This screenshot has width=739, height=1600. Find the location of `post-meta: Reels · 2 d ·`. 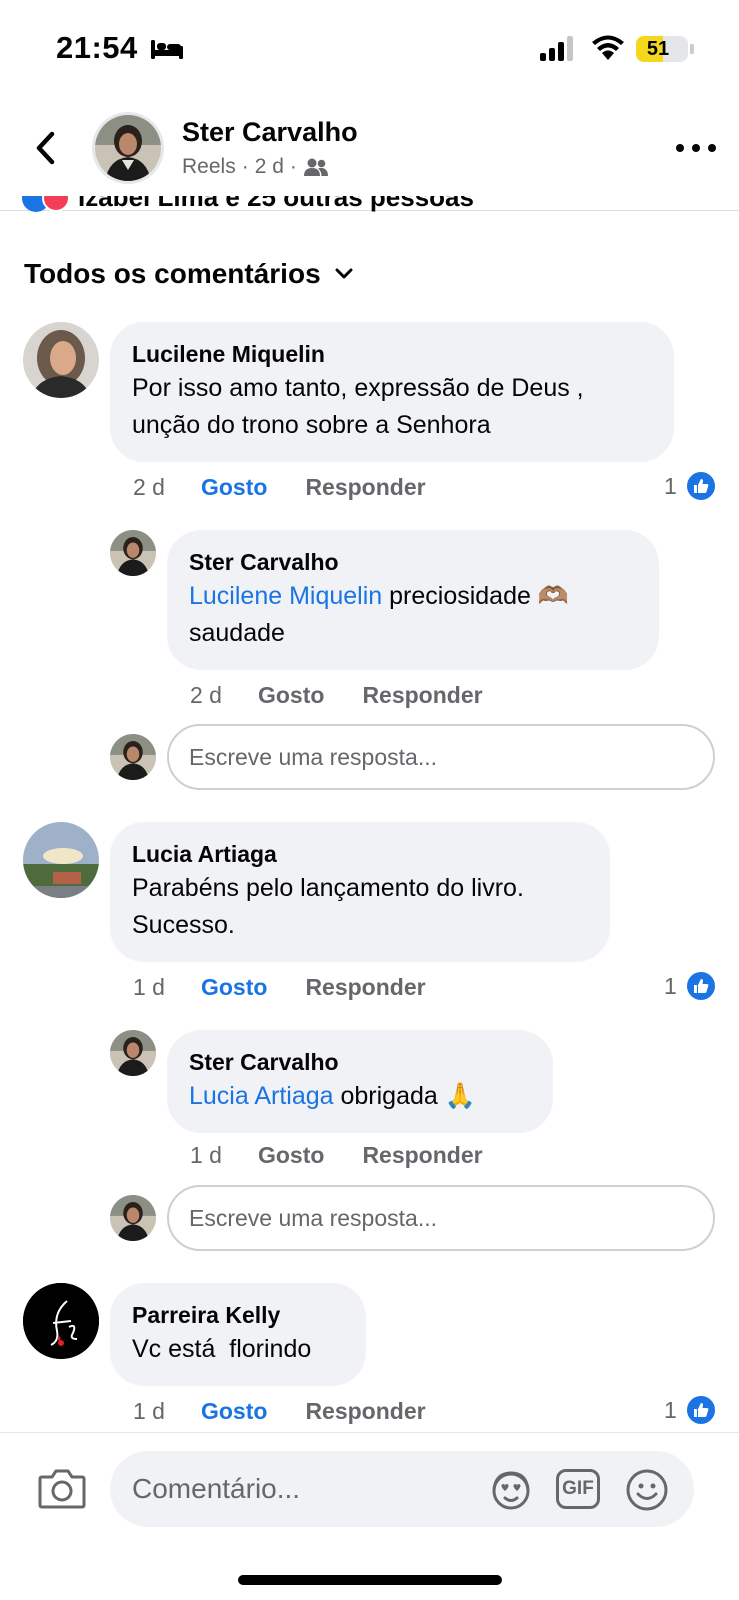

post-meta: Reels · 2 d · is located at coordinates (255, 167).